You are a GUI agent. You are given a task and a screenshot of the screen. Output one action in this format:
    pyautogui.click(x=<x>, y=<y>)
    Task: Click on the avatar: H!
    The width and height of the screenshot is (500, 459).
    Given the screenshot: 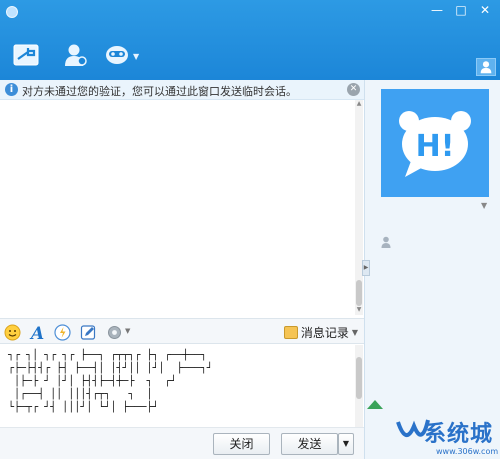 What is the action you would take?
    pyautogui.click(x=435, y=143)
    